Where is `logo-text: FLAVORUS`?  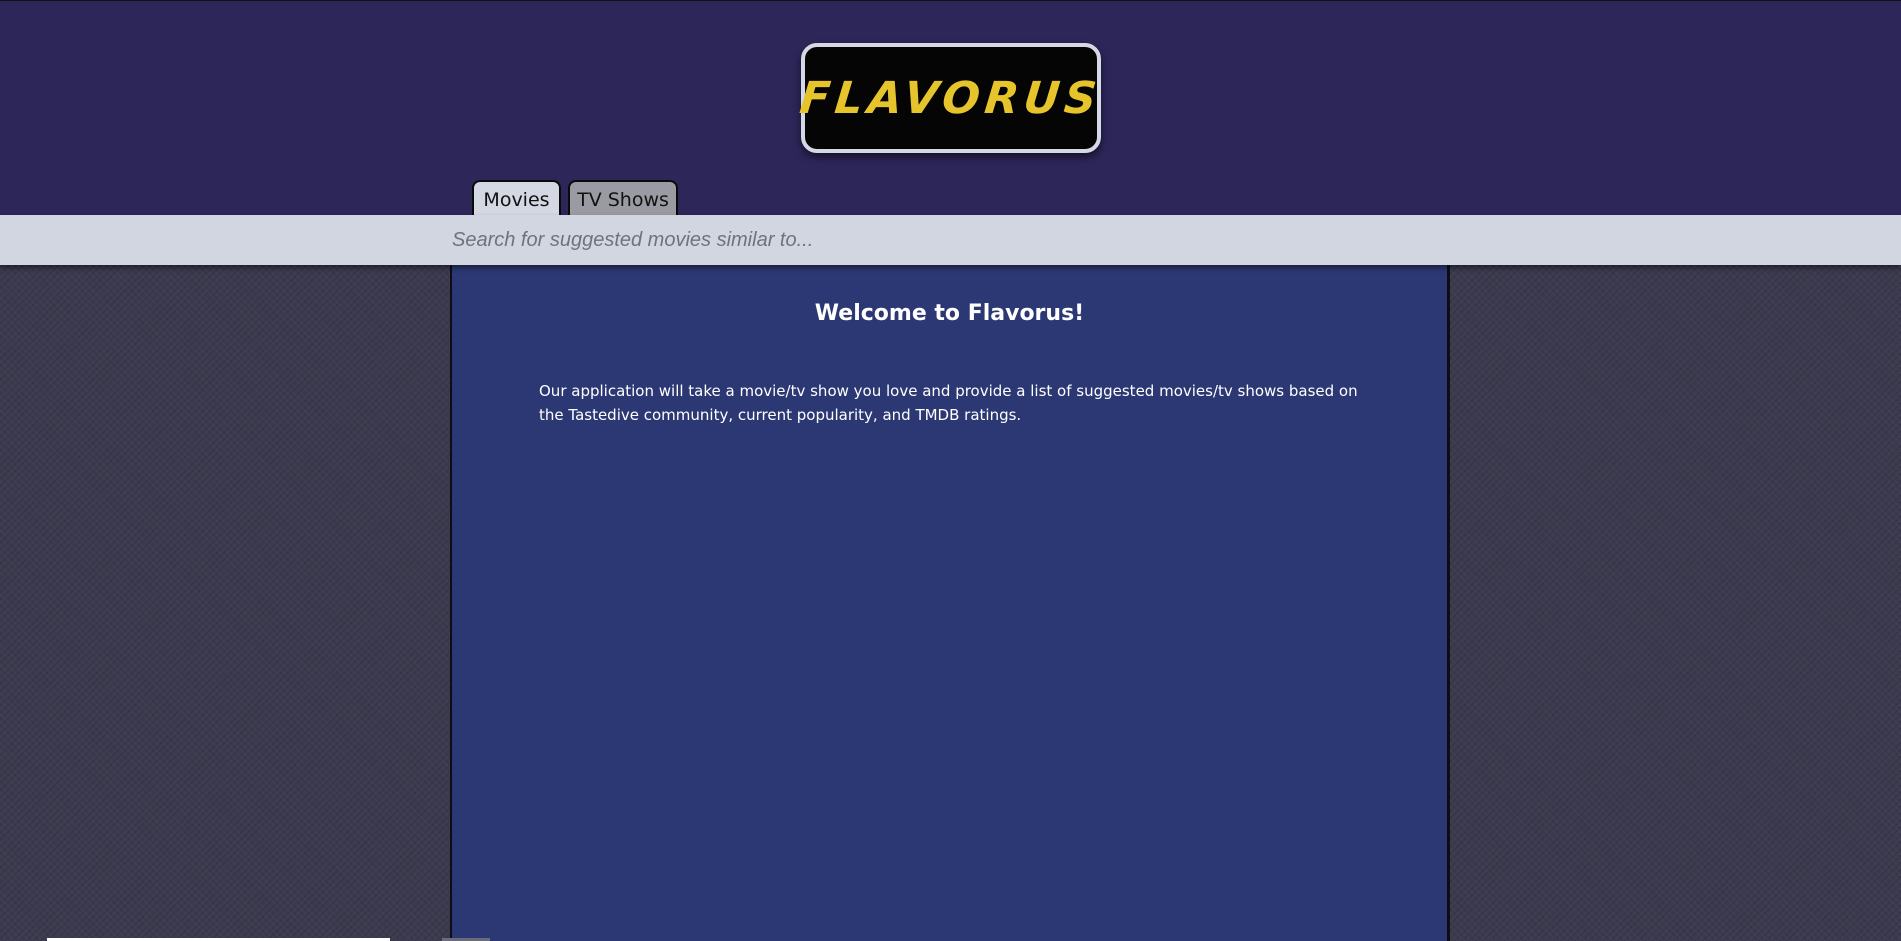 logo-text: FLAVORUS is located at coordinates (951, 98).